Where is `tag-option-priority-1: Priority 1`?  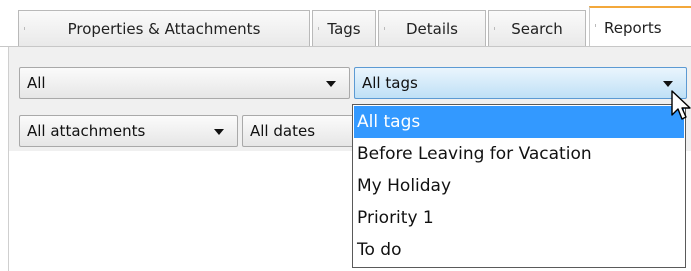 tag-option-priority-1: Priority 1 is located at coordinates (519, 218).